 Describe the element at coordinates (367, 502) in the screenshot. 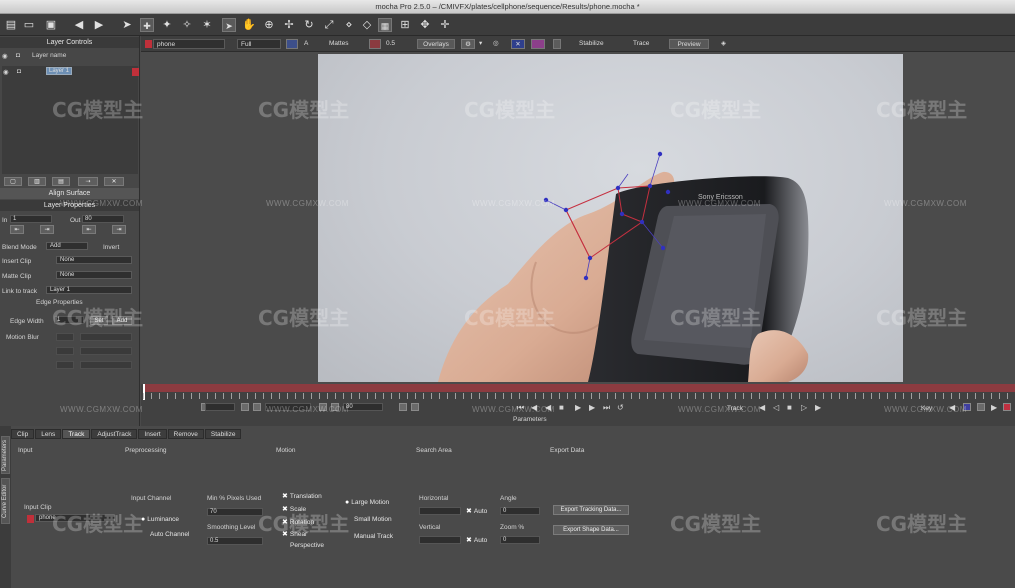

I see `large-motion-radio: ● Large Motion` at that location.